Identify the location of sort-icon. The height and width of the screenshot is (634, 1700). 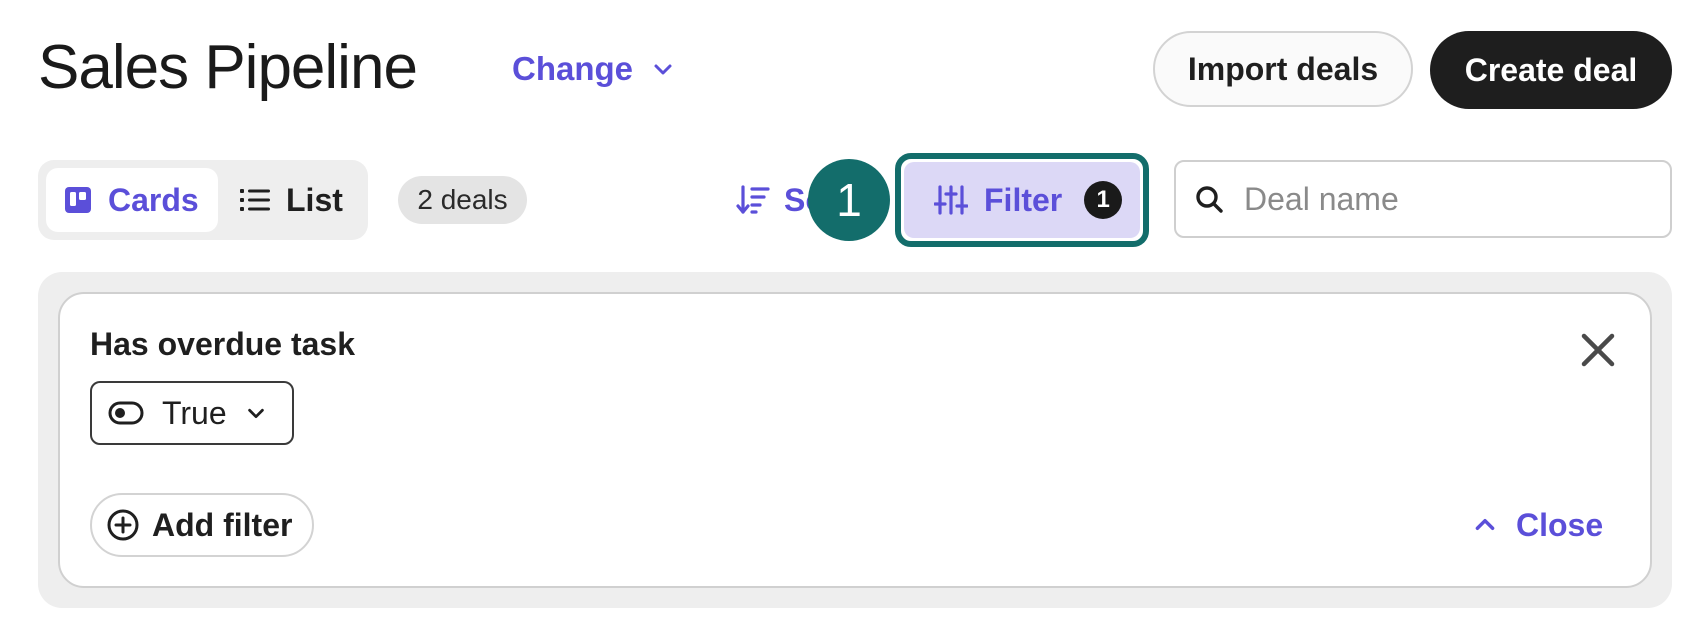
(753, 199).